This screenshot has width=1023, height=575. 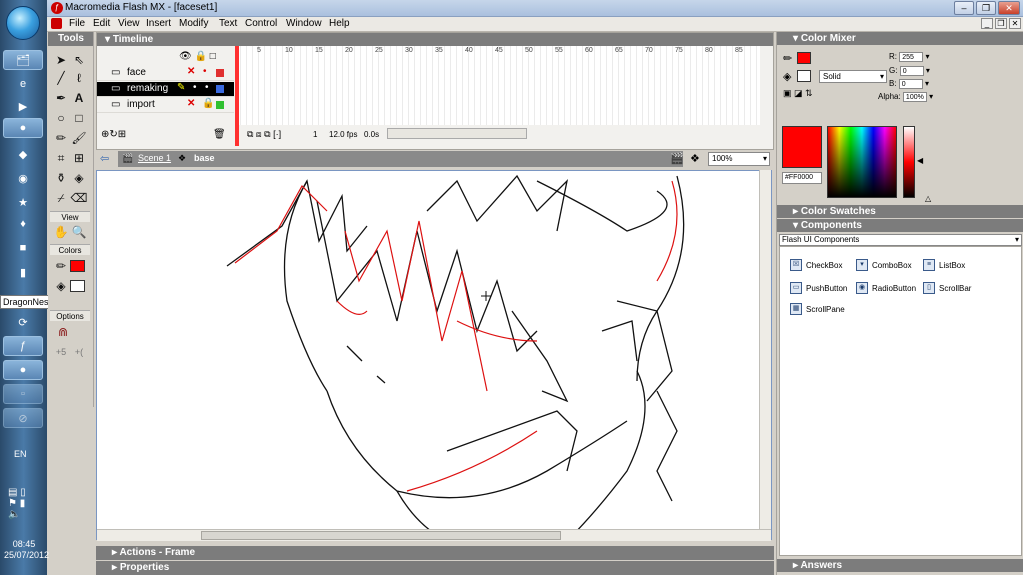 I want to click on stroke-color-swatch, so click(x=77, y=266).